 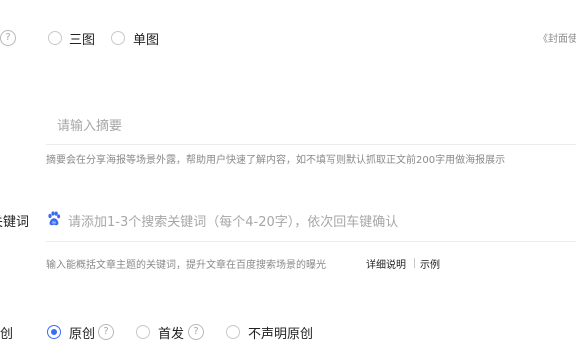 I want to click on summary-input: 请输入摘要, so click(x=312, y=124).